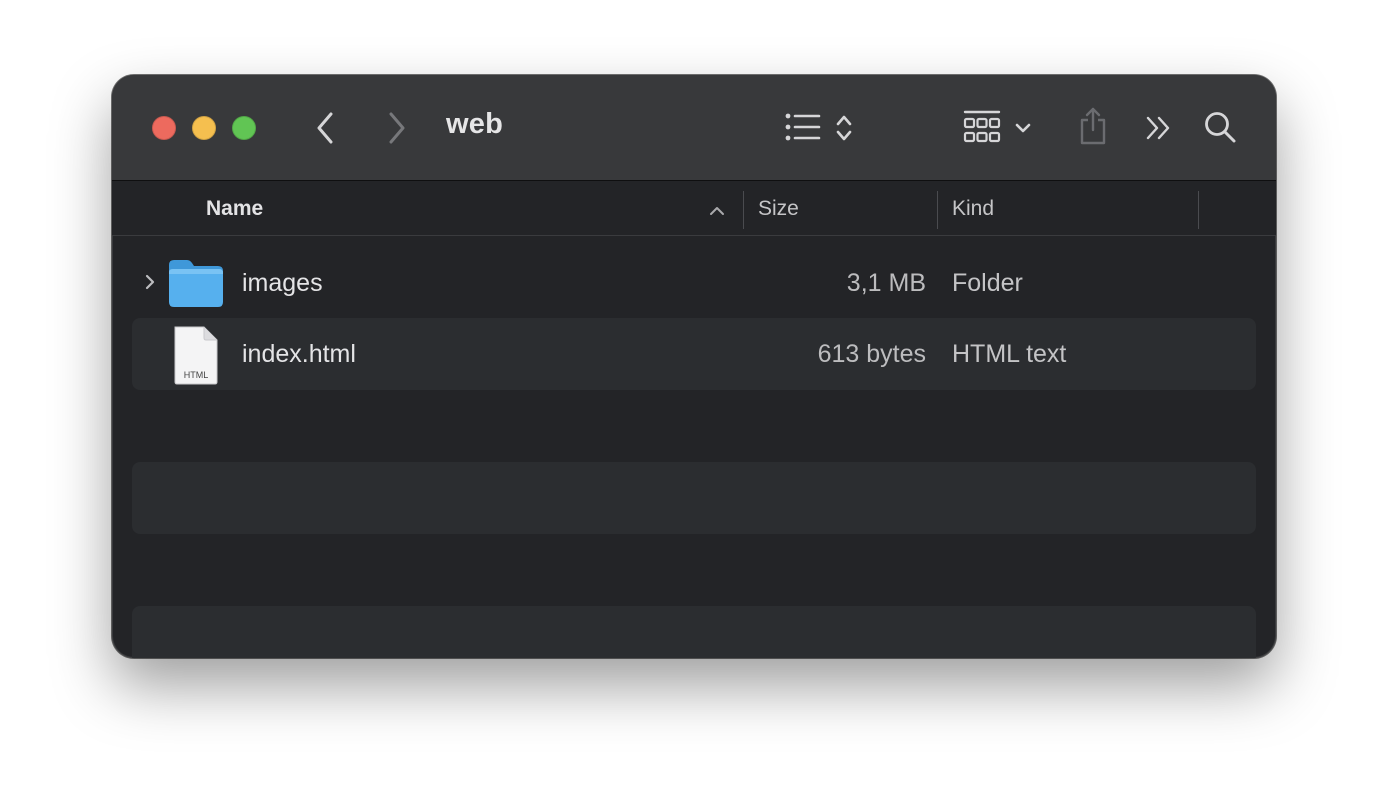 This screenshot has height=806, width=1388. I want to click on zoom-button, so click(244, 128).